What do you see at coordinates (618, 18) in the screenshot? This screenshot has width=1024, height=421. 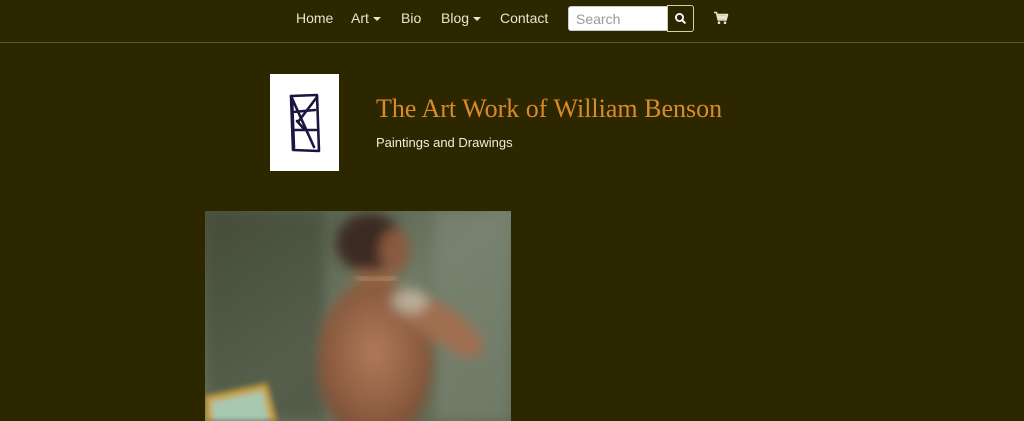 I see `search-input` at bounding box center [618, 18].